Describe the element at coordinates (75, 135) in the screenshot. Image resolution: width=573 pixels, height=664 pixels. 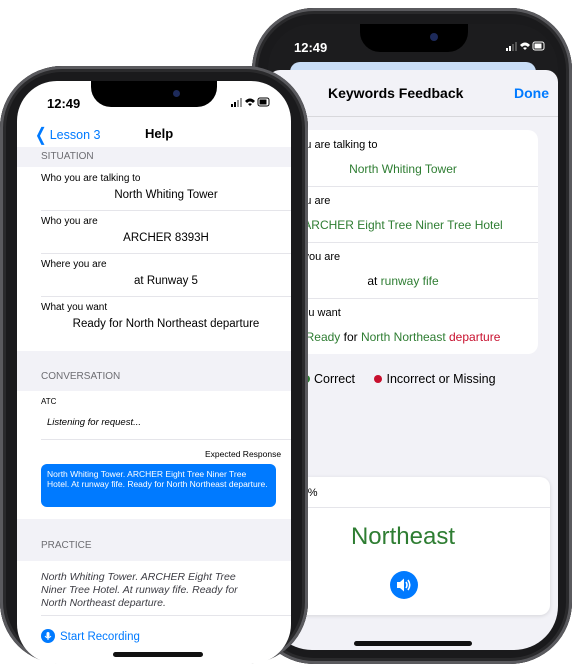
I see `back-label: Lesson 3` at that location.